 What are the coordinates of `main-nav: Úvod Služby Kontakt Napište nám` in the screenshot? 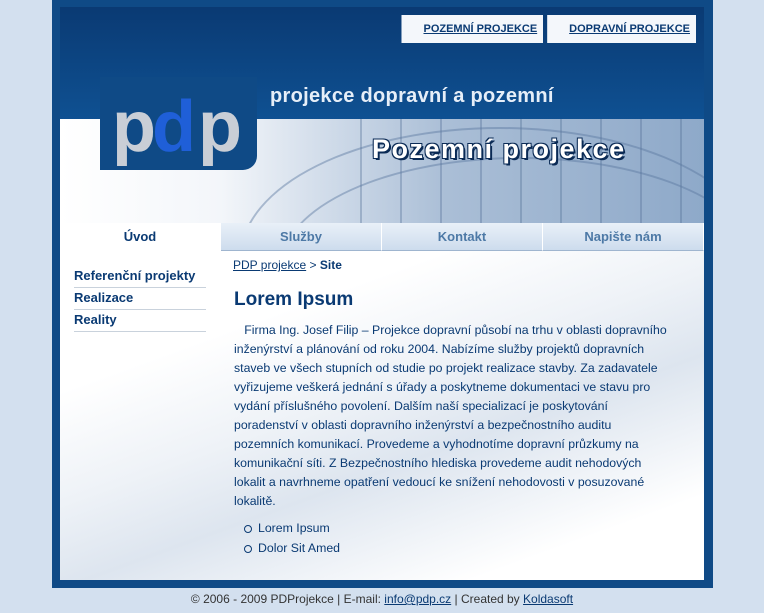 It's located at (382, 237).